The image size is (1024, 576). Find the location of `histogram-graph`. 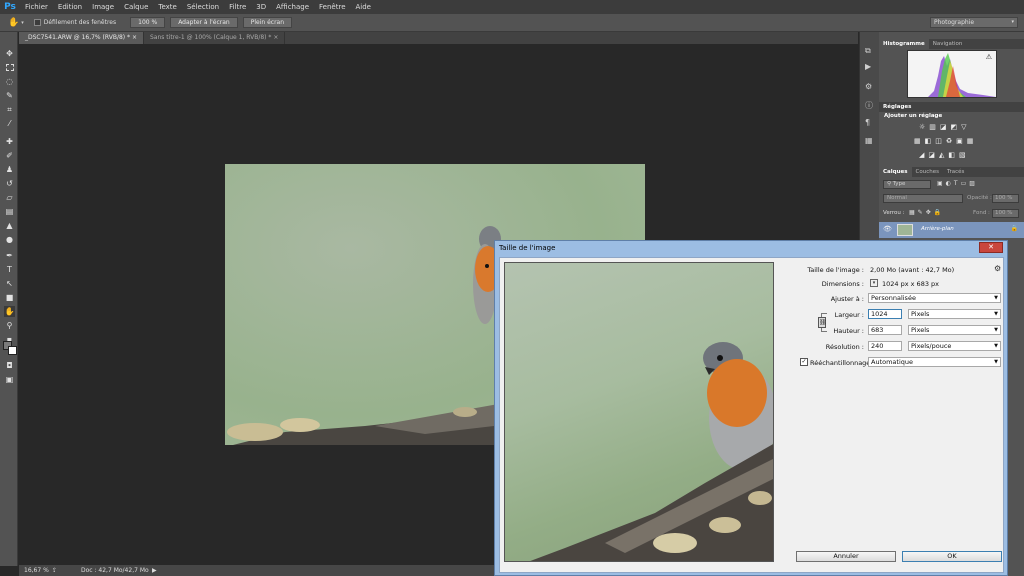

histogram-graph is located at coordinates (962, 75).